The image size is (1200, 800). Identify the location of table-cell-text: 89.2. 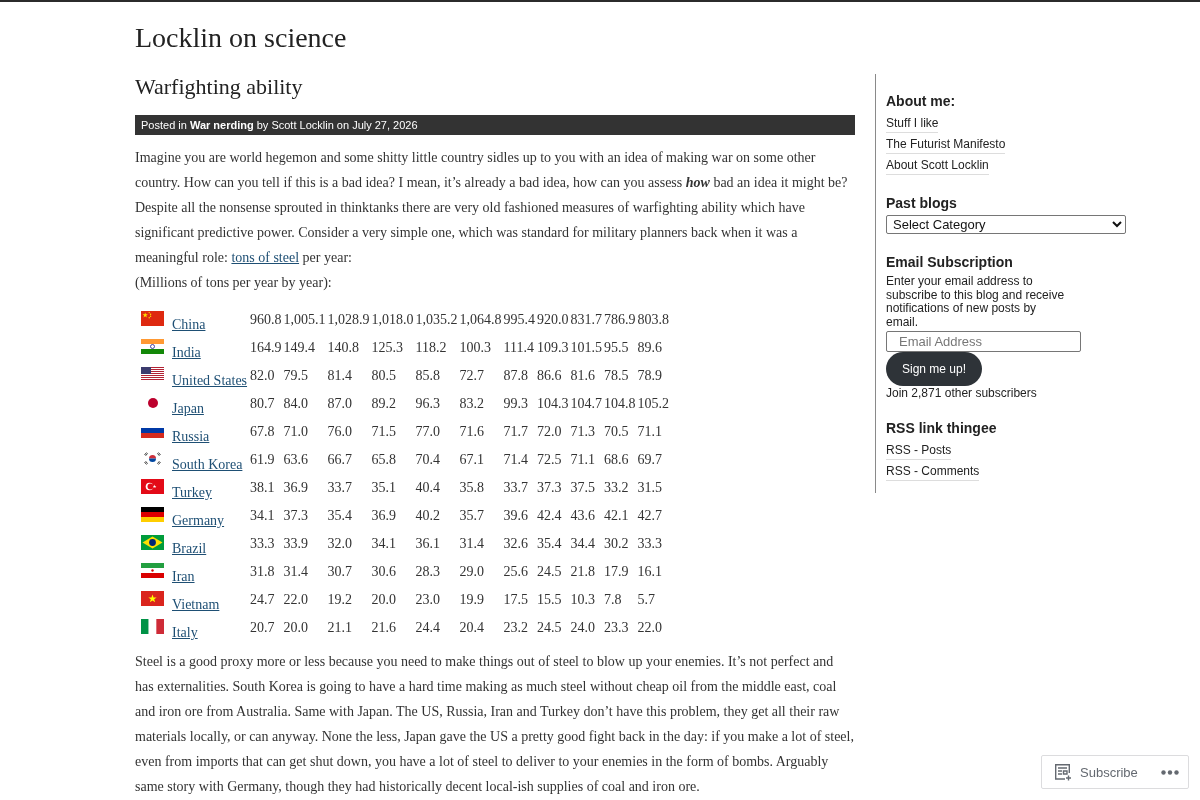
(384, 404).